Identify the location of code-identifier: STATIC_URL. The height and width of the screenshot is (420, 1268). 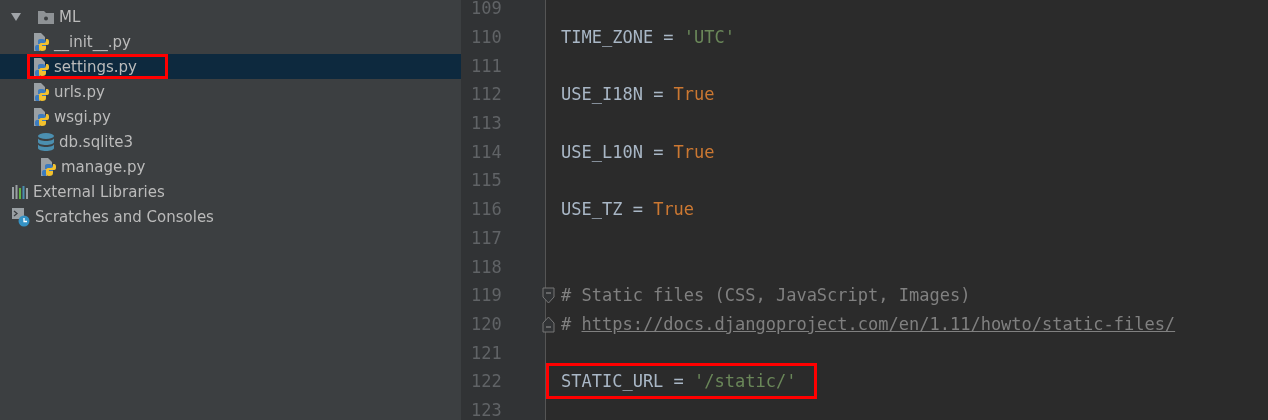
(612, 381).